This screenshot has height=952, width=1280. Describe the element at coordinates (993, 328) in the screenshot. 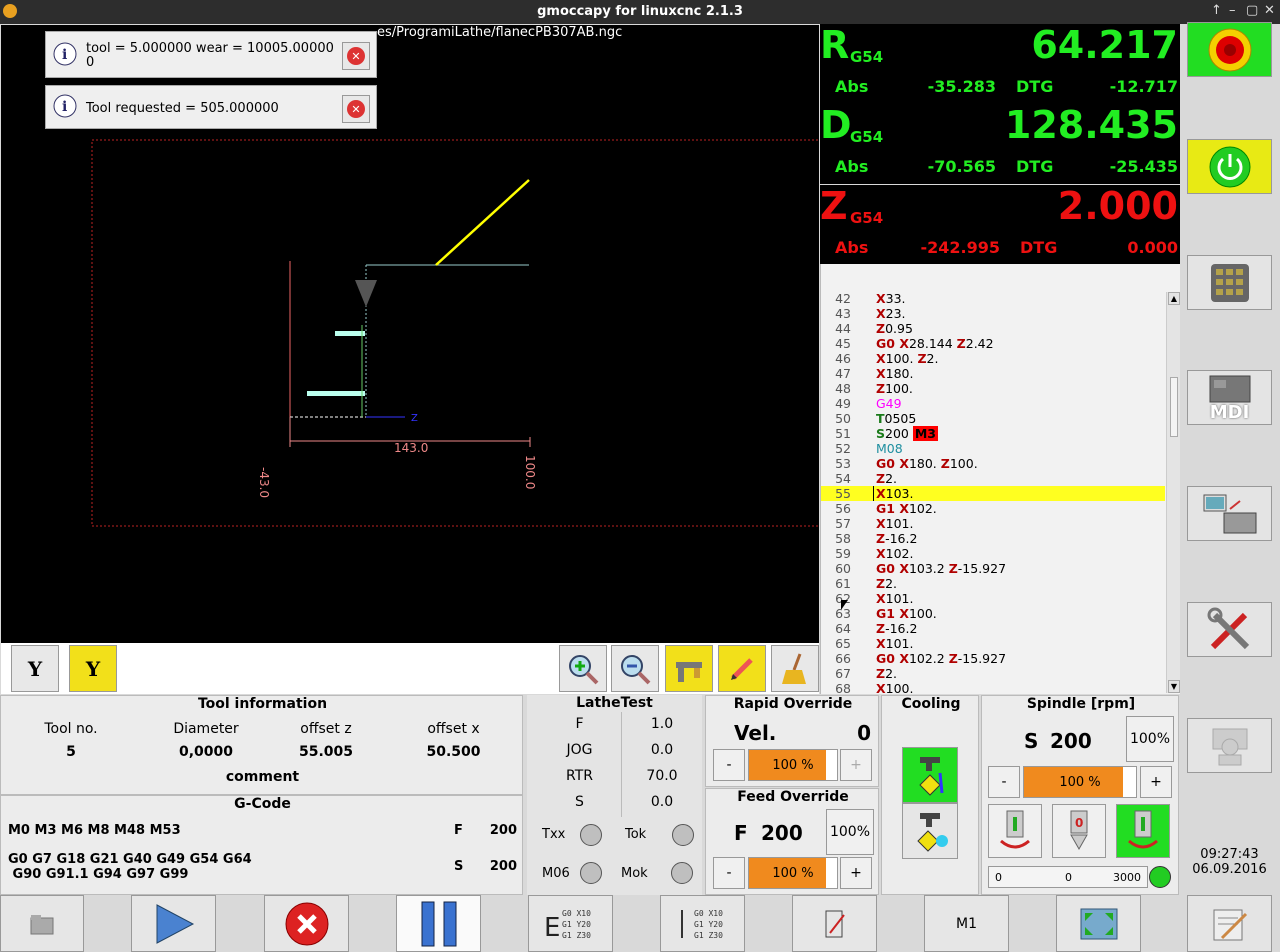

I see `gcode-line: 44 Z0.95` at that location.